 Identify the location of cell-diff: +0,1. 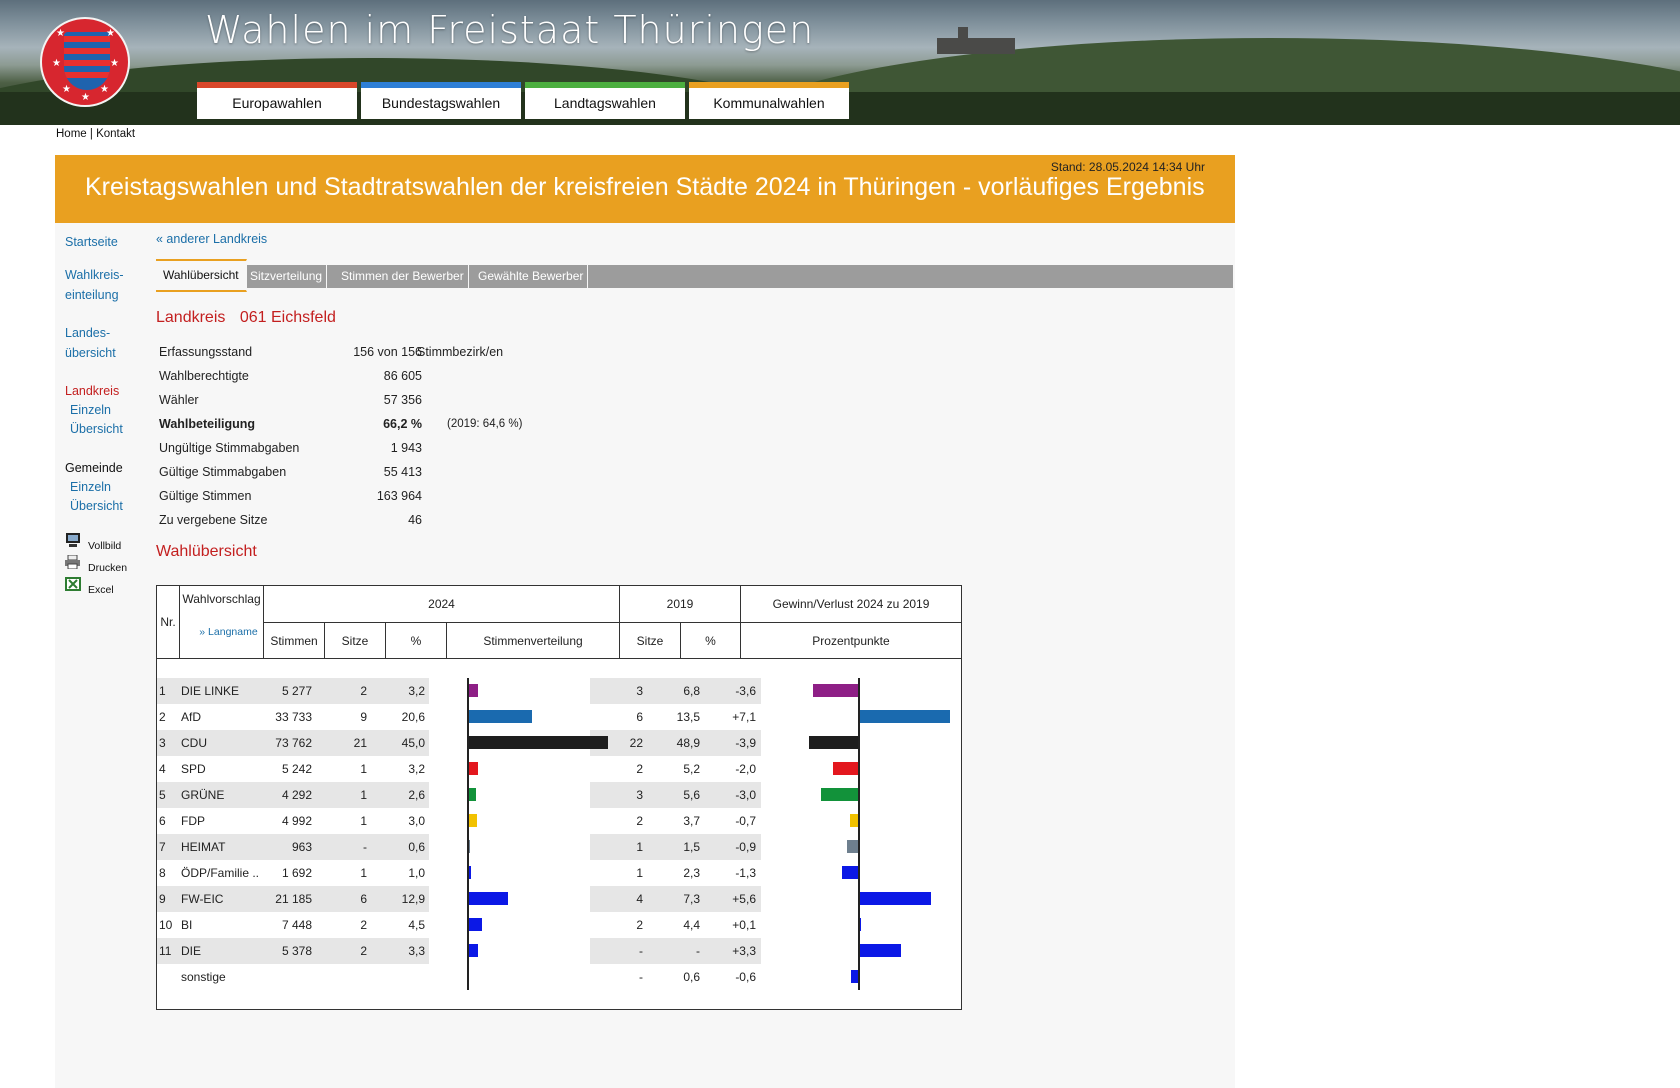
(744, 925).